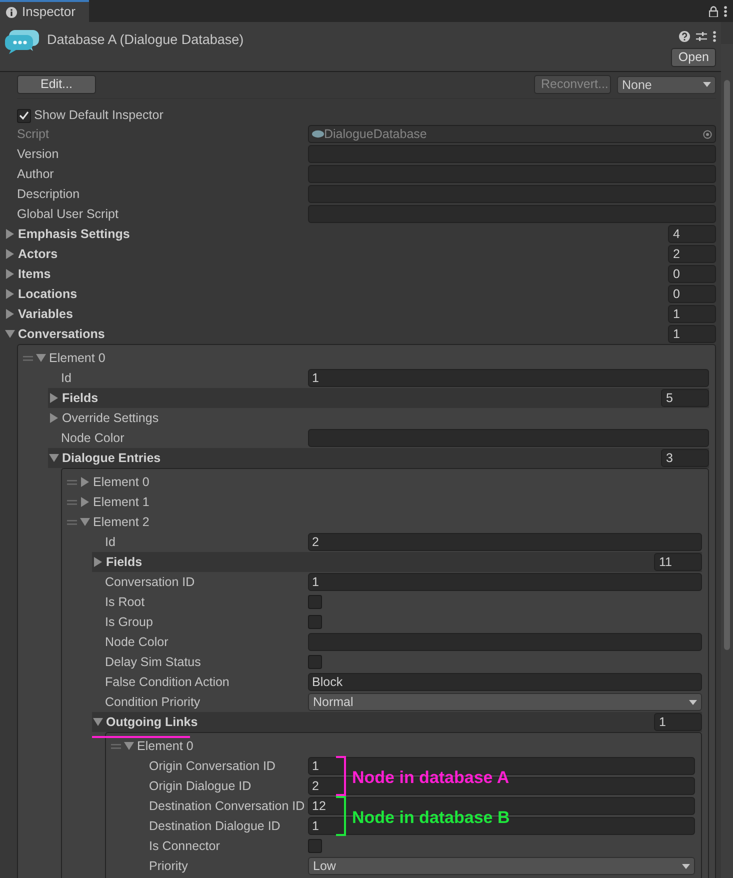  What do you see at coordinates (36, 174) in the screenshot?
I see `property-label: Author` at bounding box center [36, 174].